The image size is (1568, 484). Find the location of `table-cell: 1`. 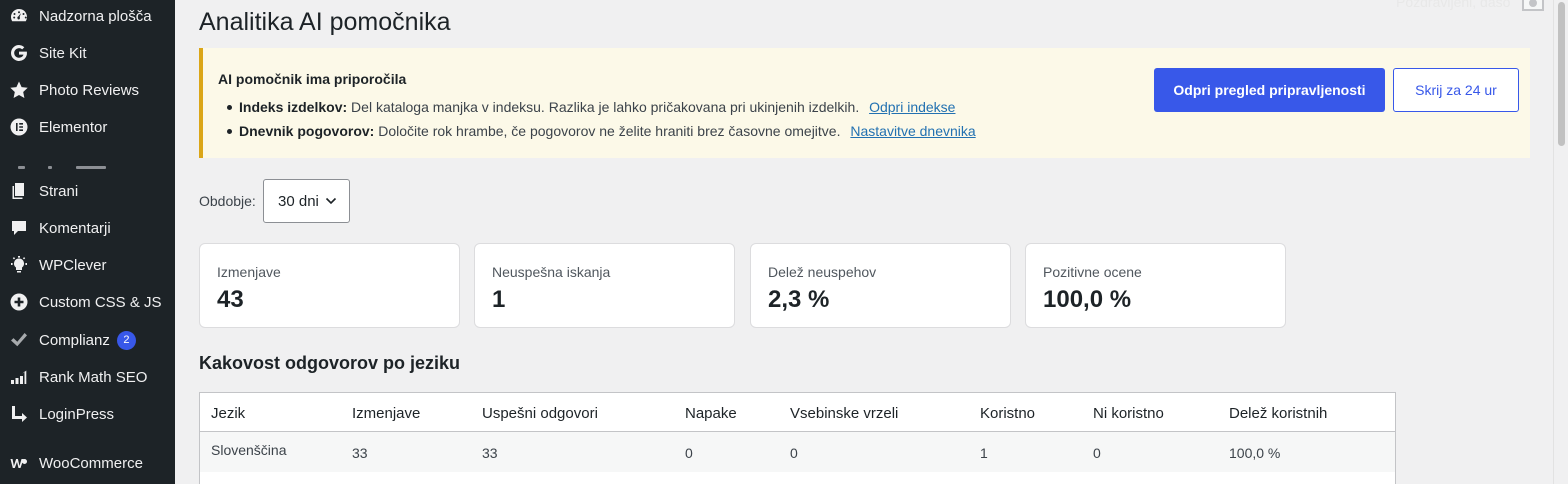

table-cell: 1 is located at coordinates (984, 453).